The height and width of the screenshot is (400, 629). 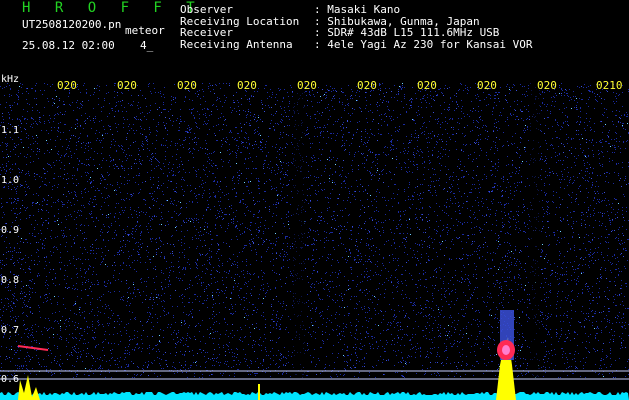 I want to click on mode-label: meteor, so click(x=145, y=30).